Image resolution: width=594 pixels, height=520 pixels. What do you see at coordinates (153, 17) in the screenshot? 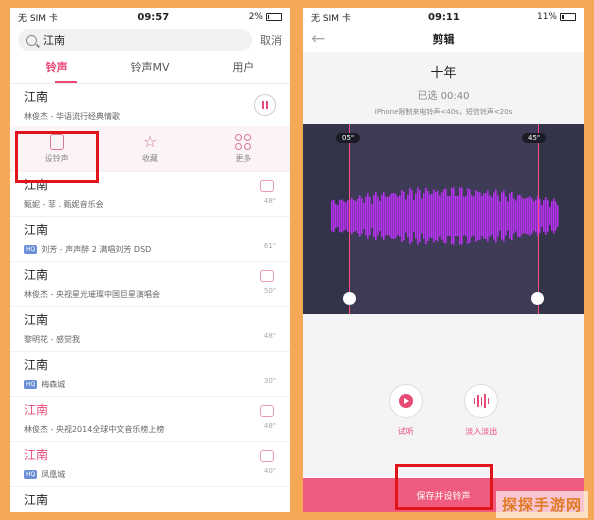
I see `status-time: 09:57` at bounding box center [153, 17].